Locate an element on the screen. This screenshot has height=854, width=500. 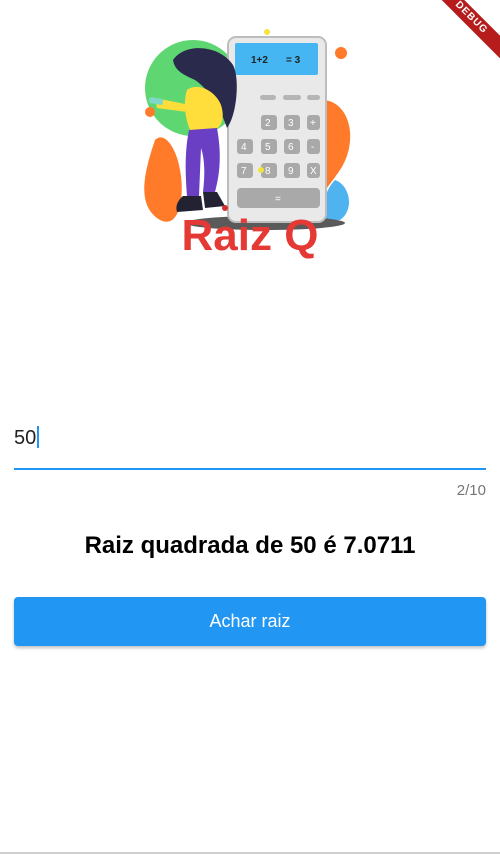
display-expression: 1+2 is located at coordinates (259, 60).